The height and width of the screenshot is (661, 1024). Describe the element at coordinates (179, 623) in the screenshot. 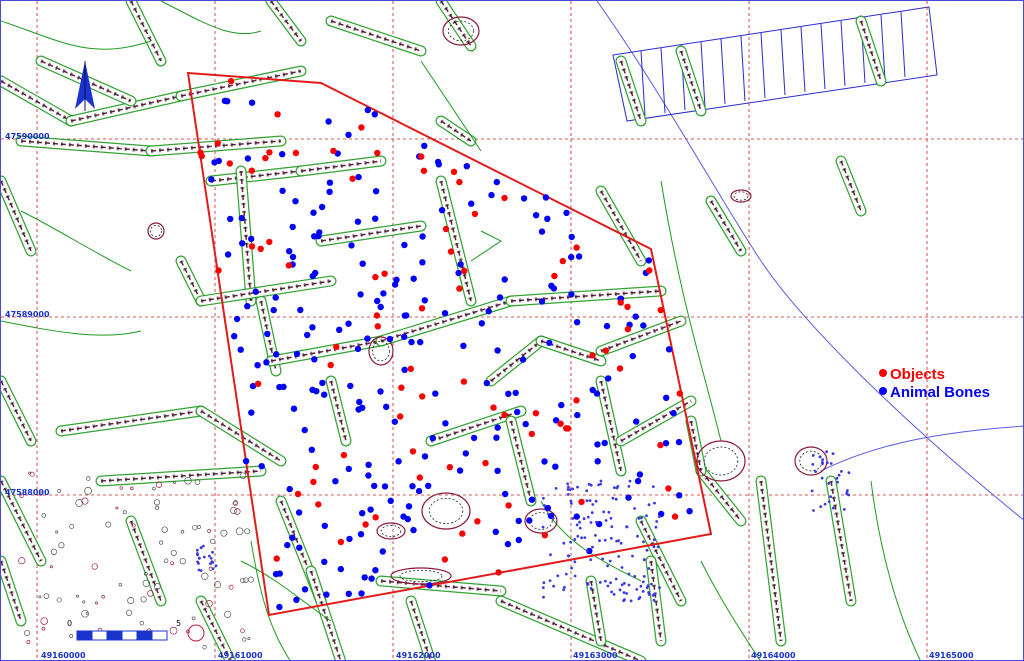

I see `scale-label-end: 5` at that location.